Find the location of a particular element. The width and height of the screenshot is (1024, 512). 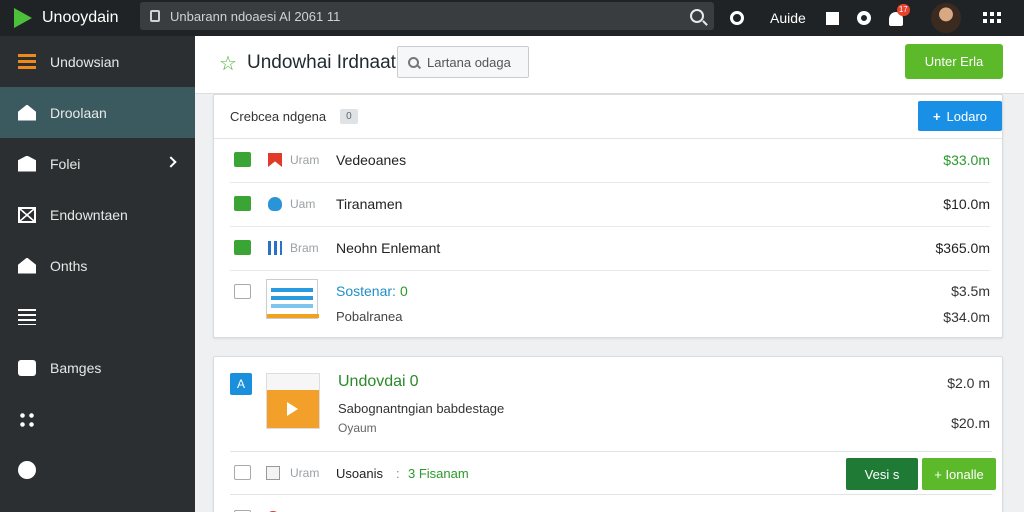

camera-icon is located at coordinates (27, 367).